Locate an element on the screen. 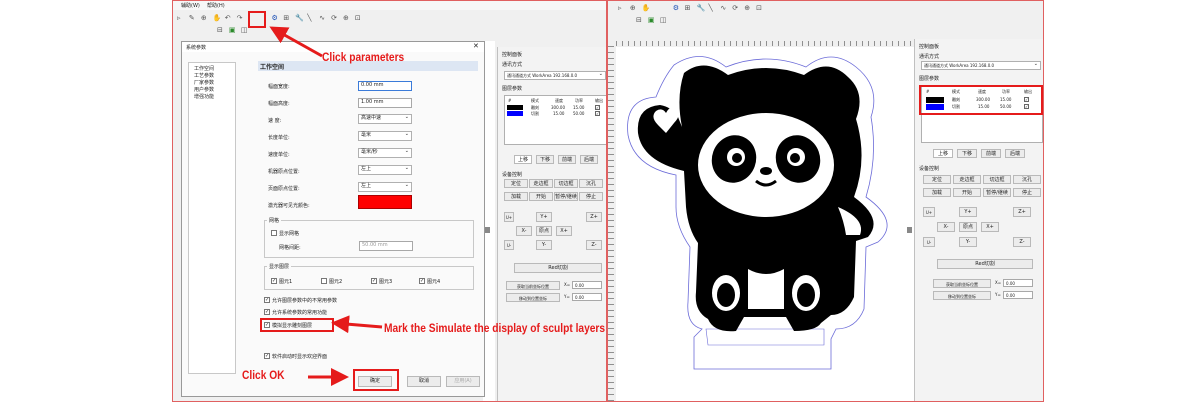 This screenshot has height=402, width=1200. layer4-checkbox: ✓ is located at coordinates (422, 281).